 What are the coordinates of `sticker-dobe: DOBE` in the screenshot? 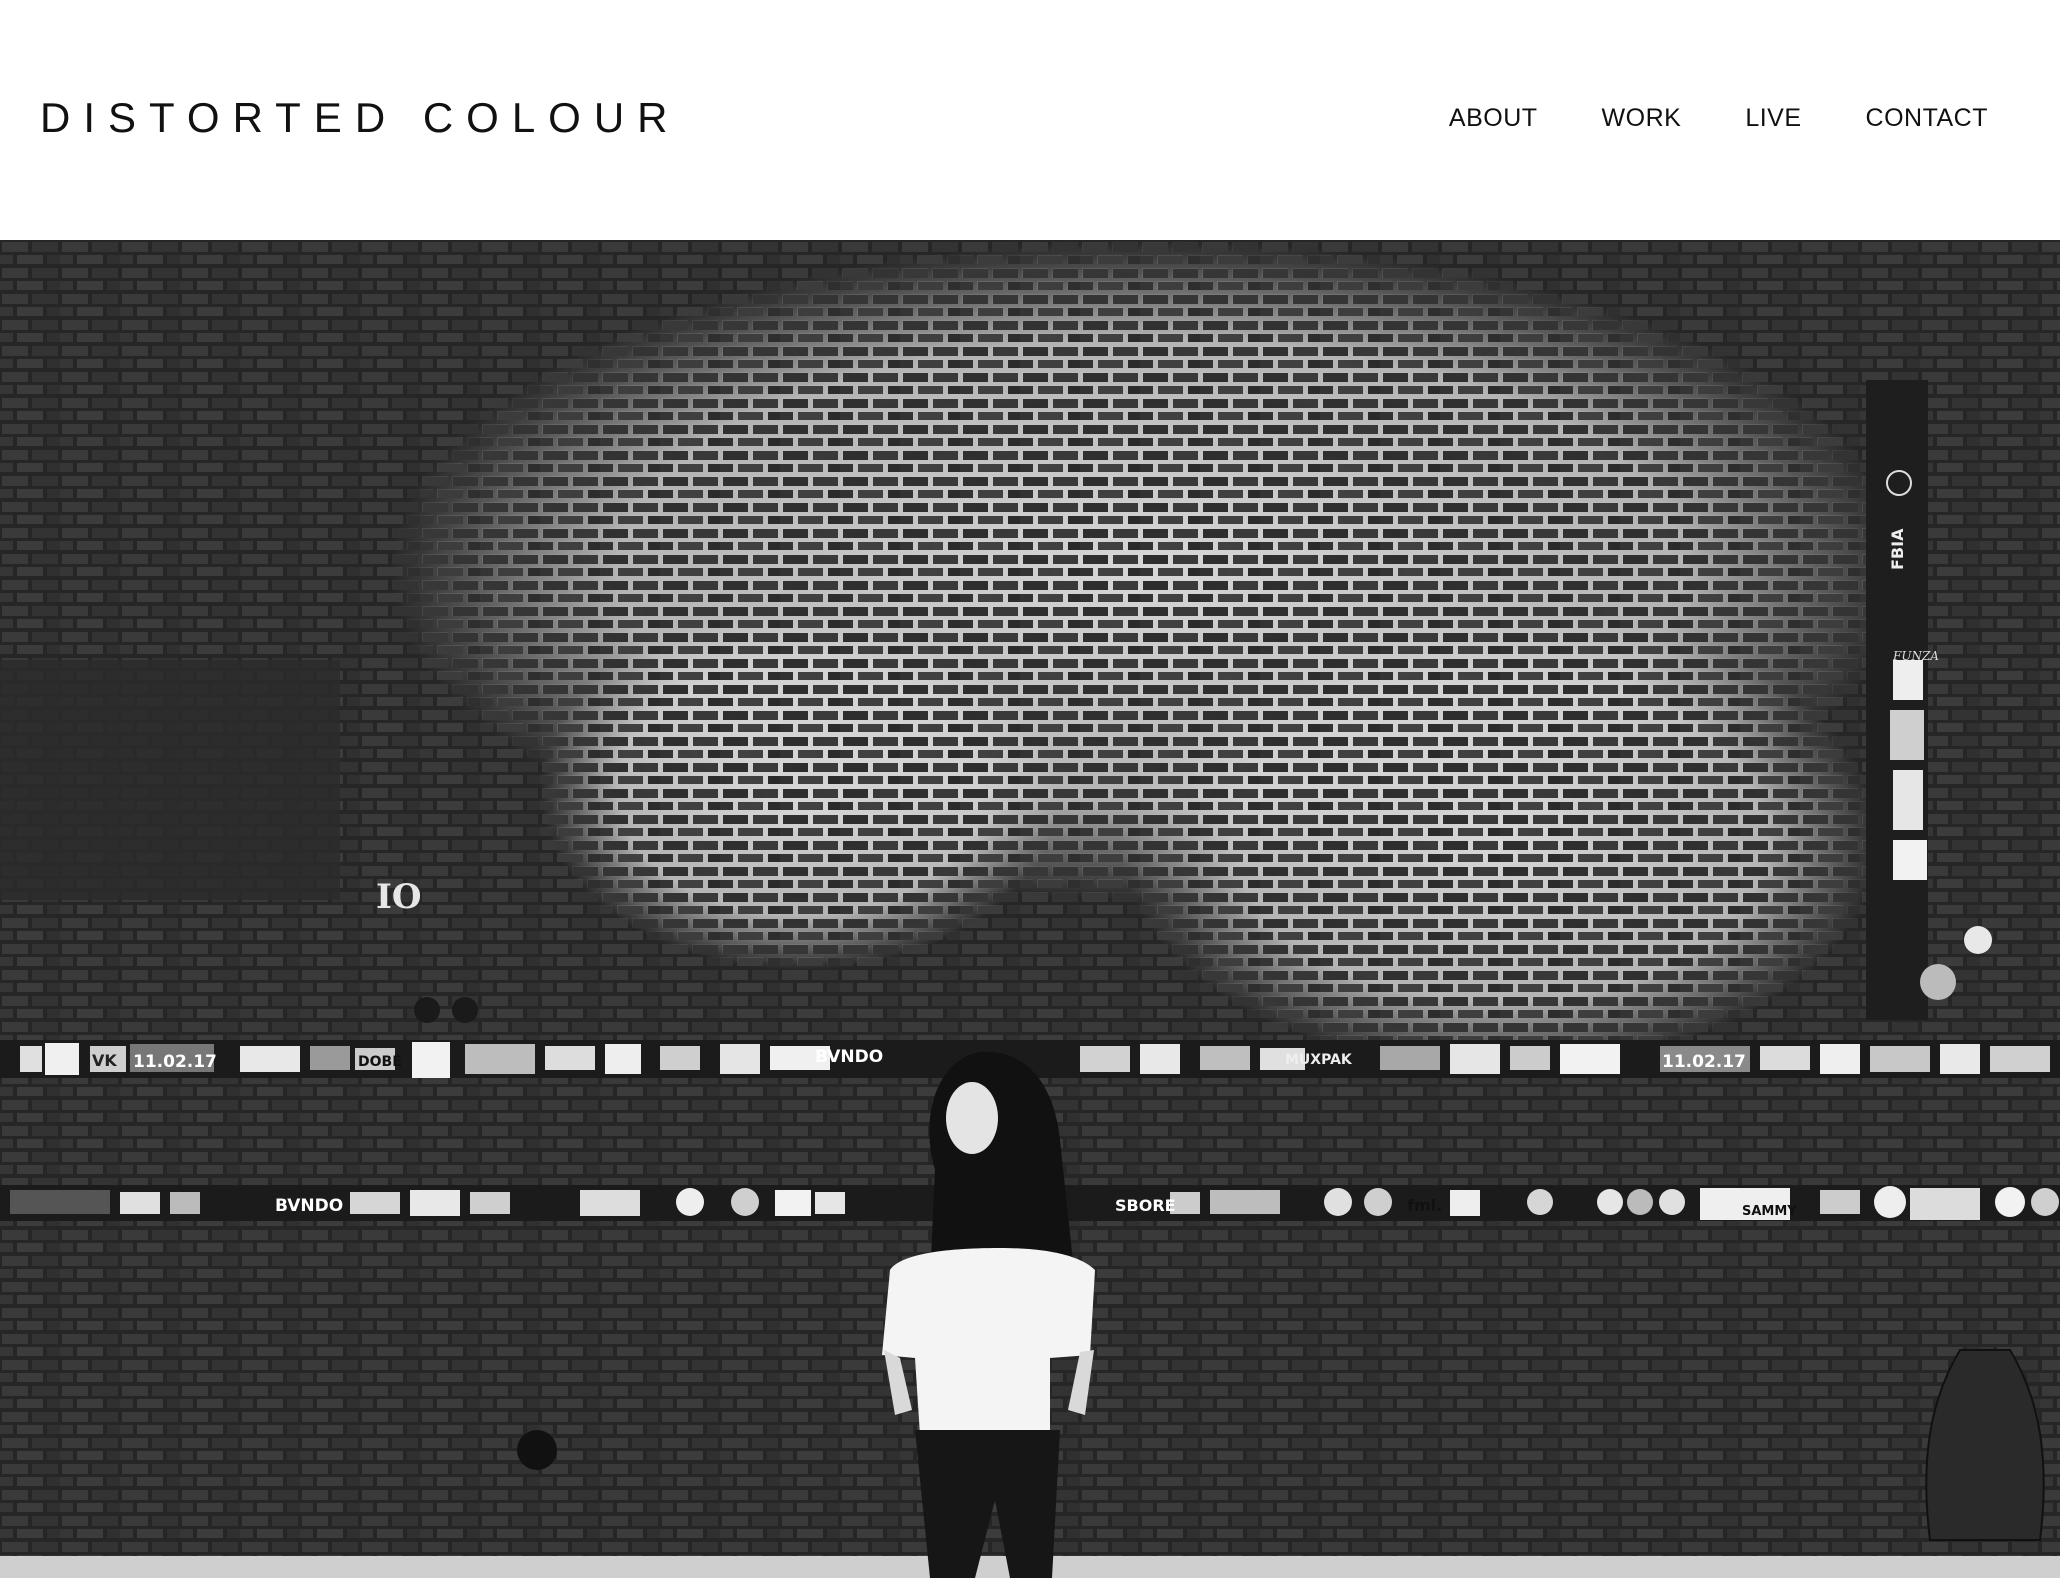 It's located at (380, 1062).